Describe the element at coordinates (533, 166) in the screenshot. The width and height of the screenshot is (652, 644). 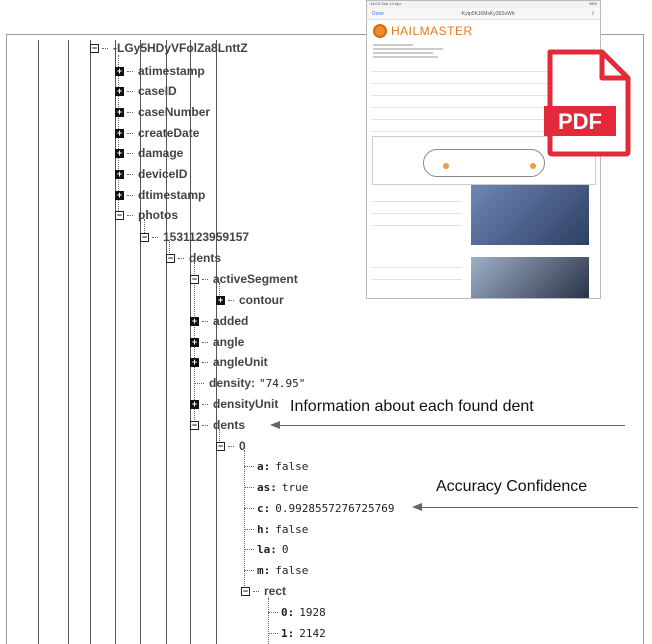
I see `damage-marker-icon` at that location.